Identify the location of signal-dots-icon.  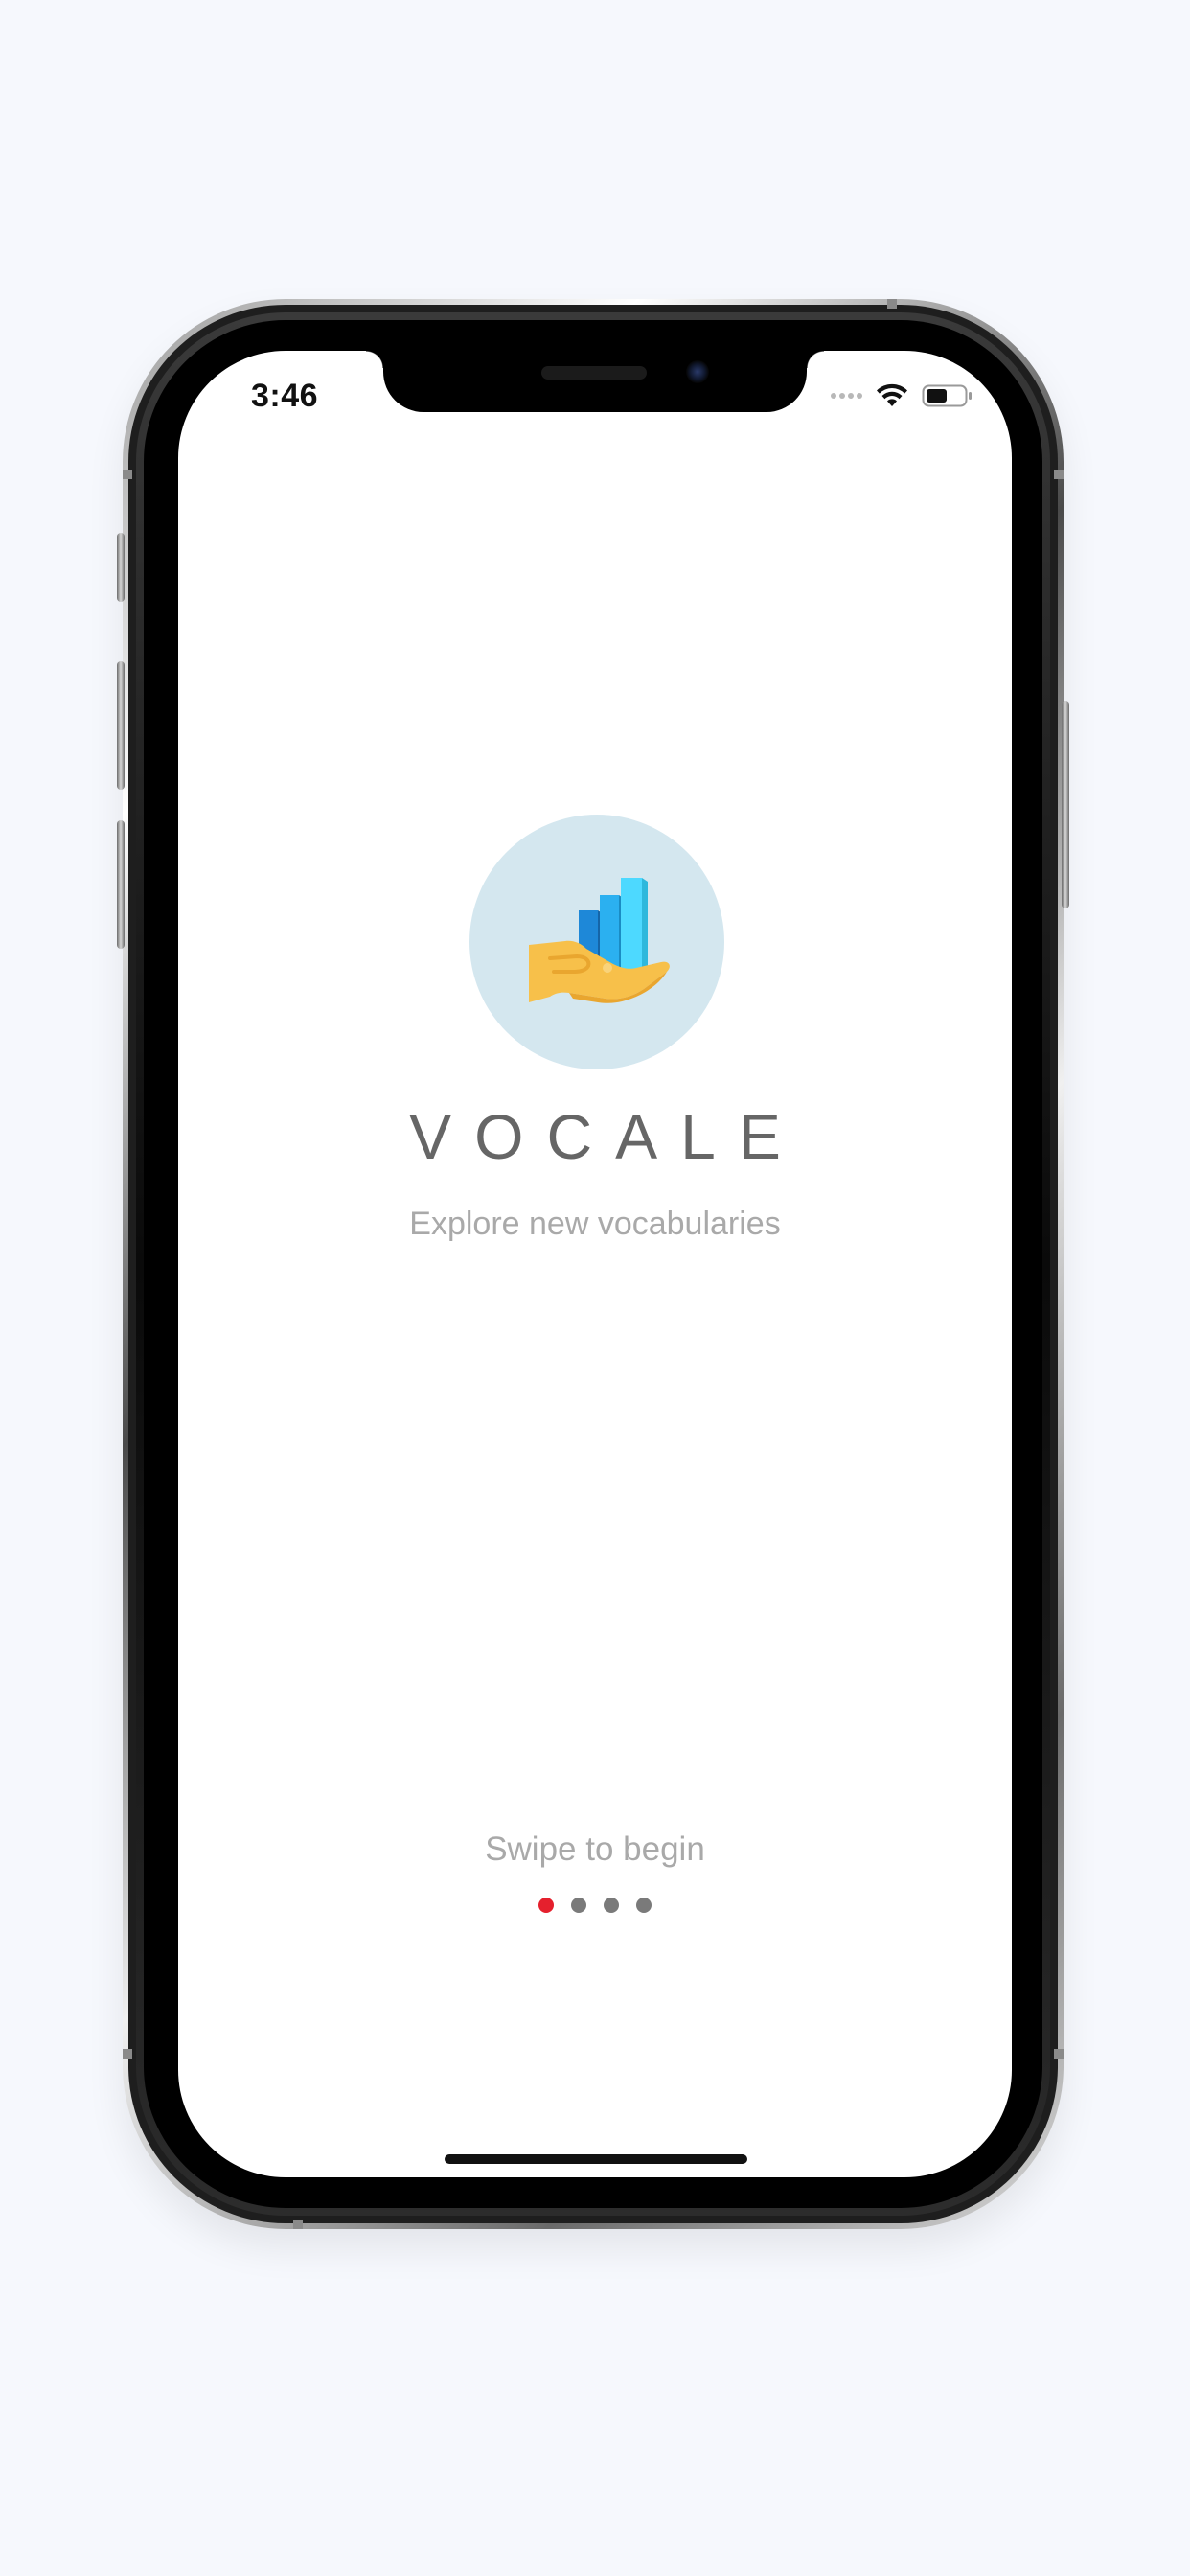
(847, 396).